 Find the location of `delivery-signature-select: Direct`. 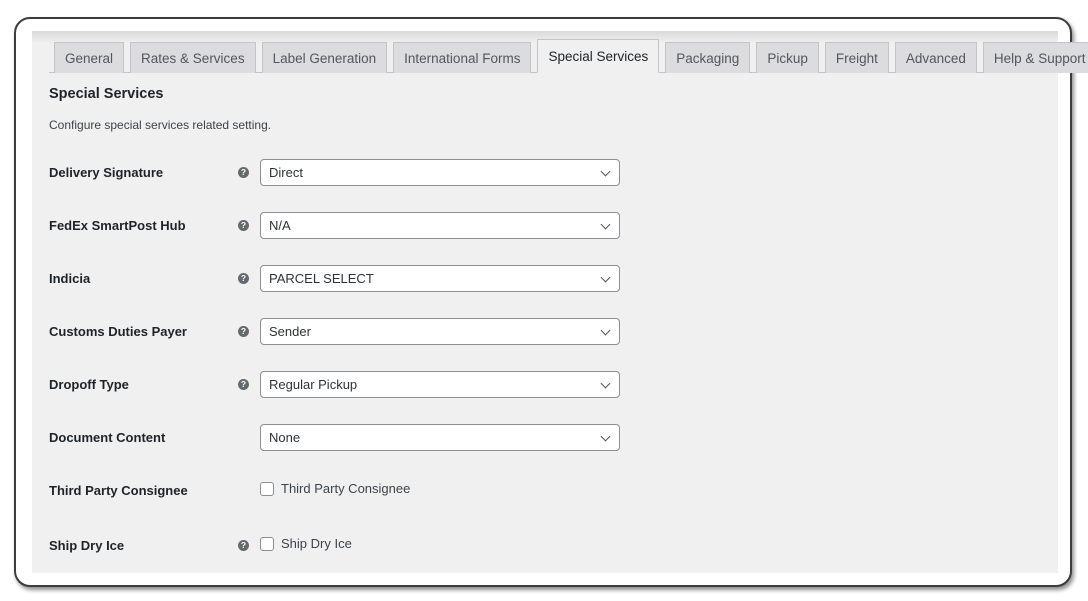

delivery-signature-select: Direct is located at coordinates (440, 172).